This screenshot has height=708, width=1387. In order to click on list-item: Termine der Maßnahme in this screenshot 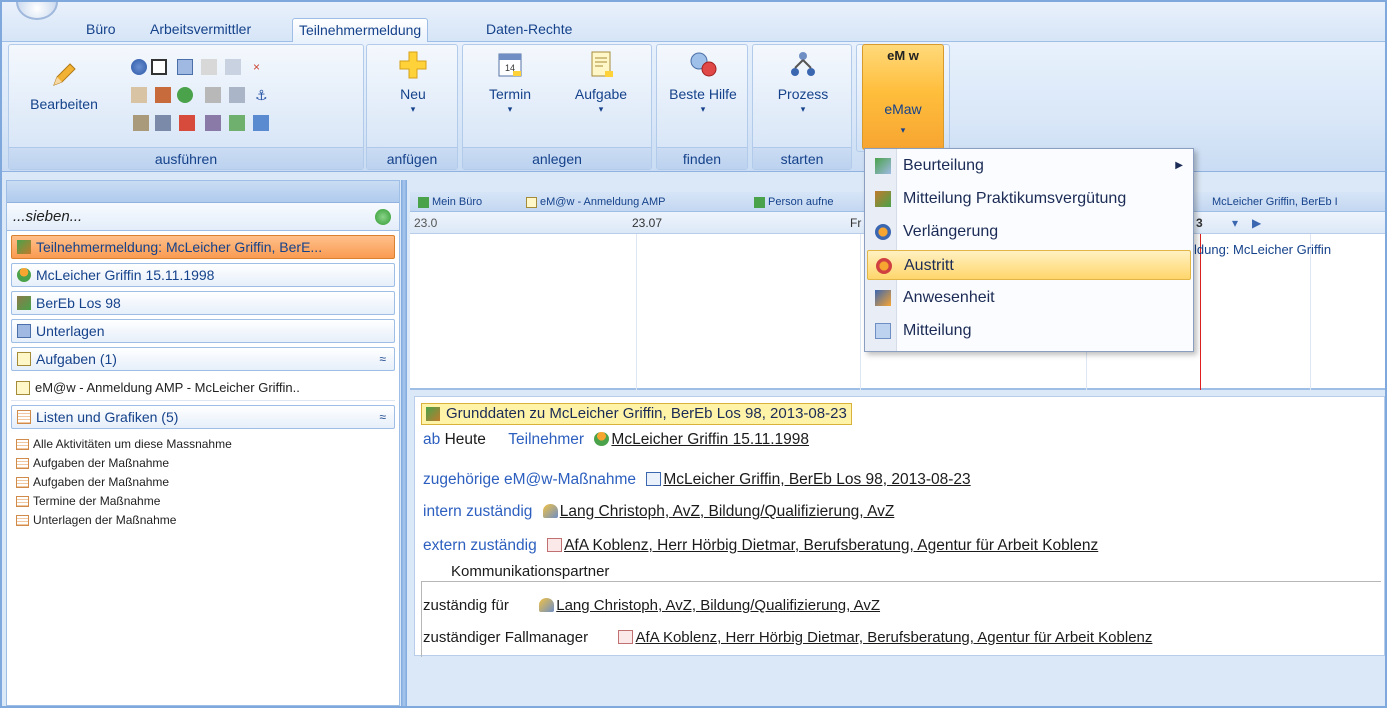, I will do `click(203, 501)`.